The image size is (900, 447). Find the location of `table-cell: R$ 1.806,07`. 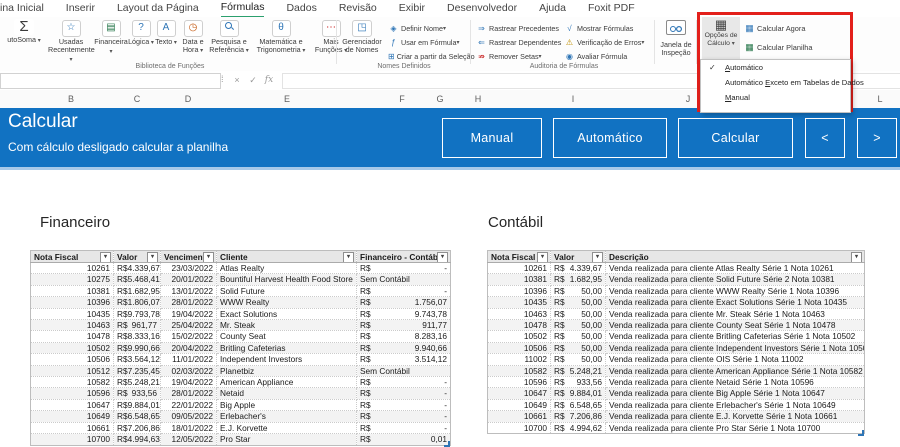

table-cell: R$ 1.806,07 is located at coordinates (137, 302).